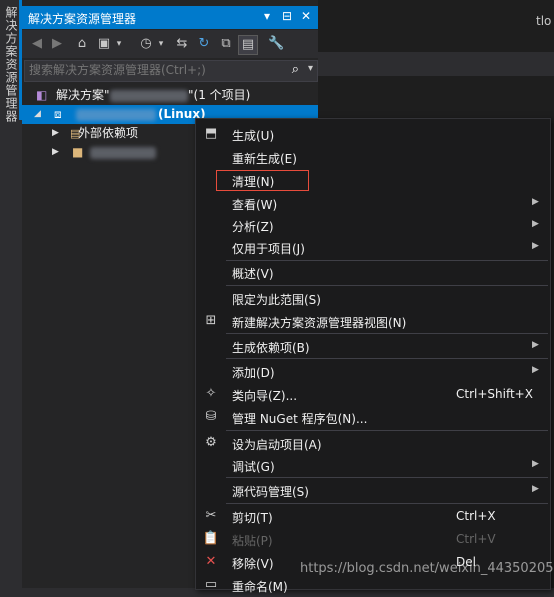 The width and height of the screenshot is (554, 597). What do you see at coordinates (295, 69) in the screenshot?
I see `search-icon: ⌕` at bounding box center [295, 69].